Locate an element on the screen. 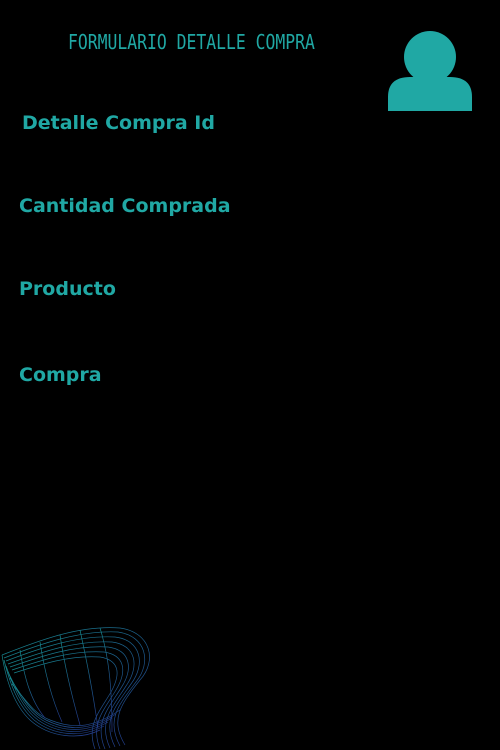 The width and height of the screenshot is (500, 750). field-label-compra: Compra is located at coordinates (60, 375).